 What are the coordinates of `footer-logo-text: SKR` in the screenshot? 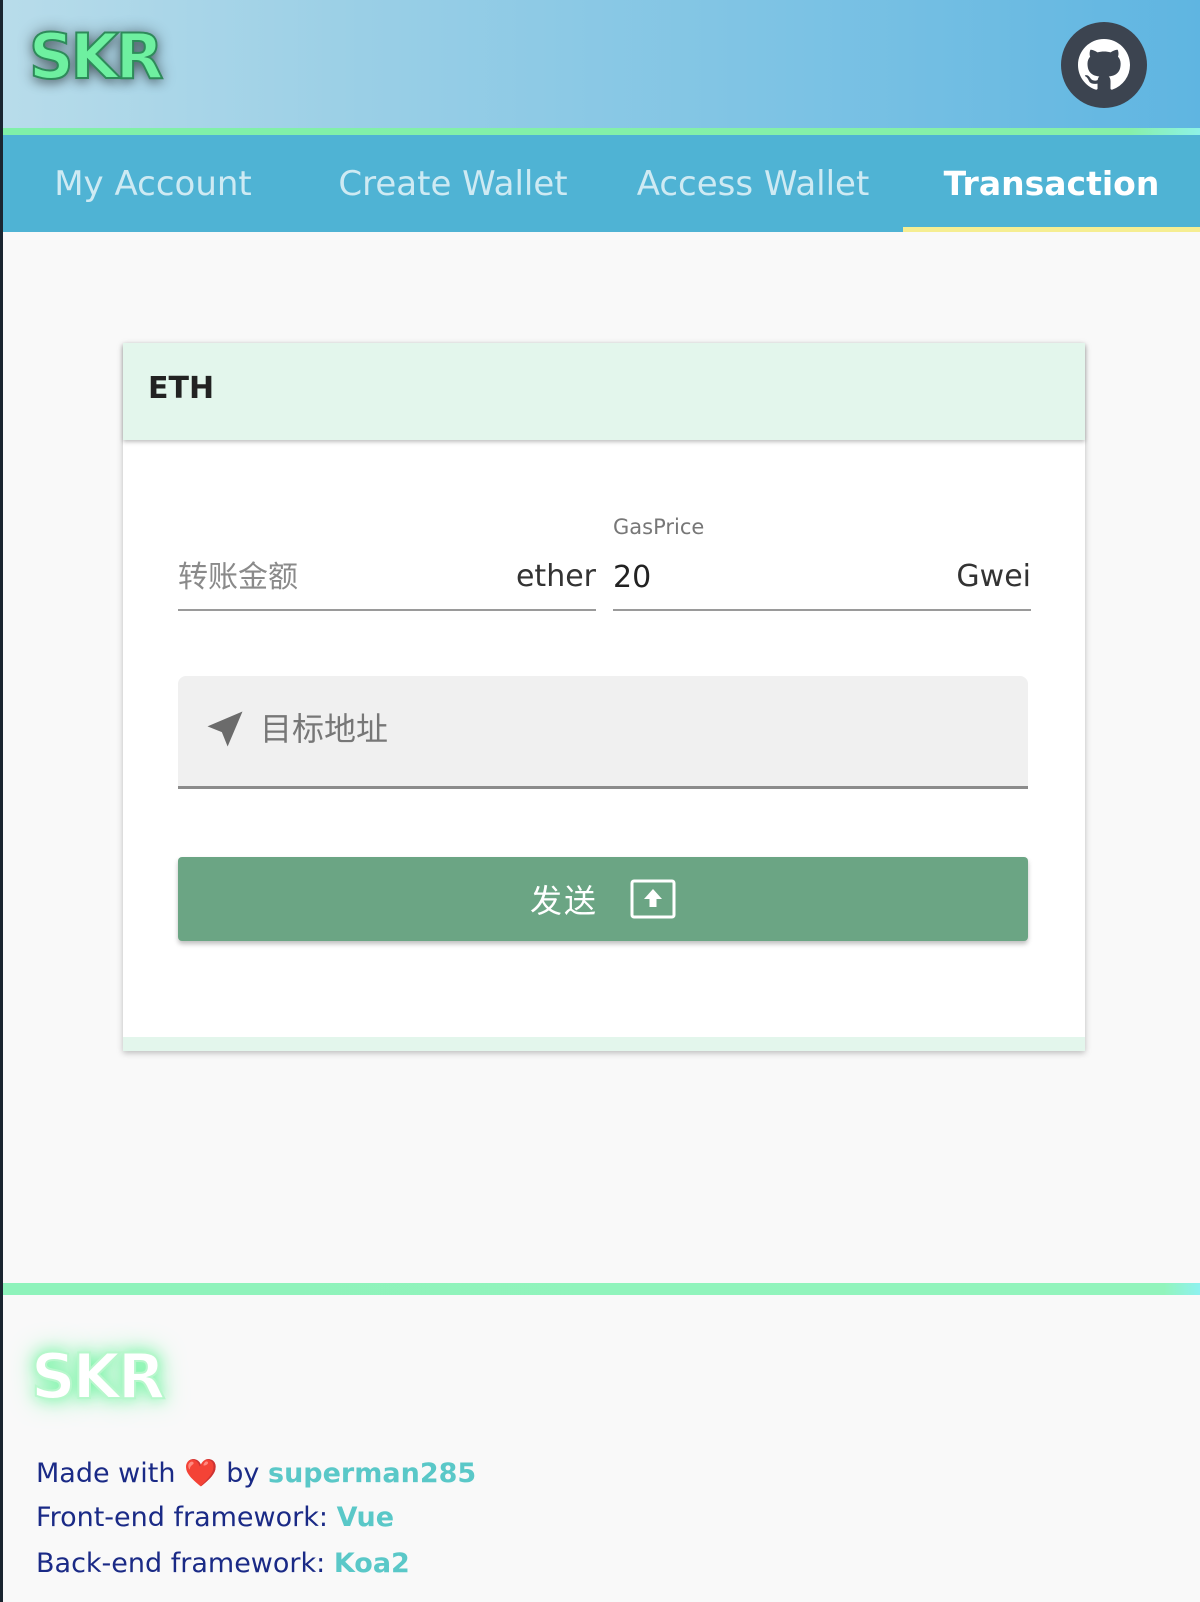 It's located at (98, 1376).